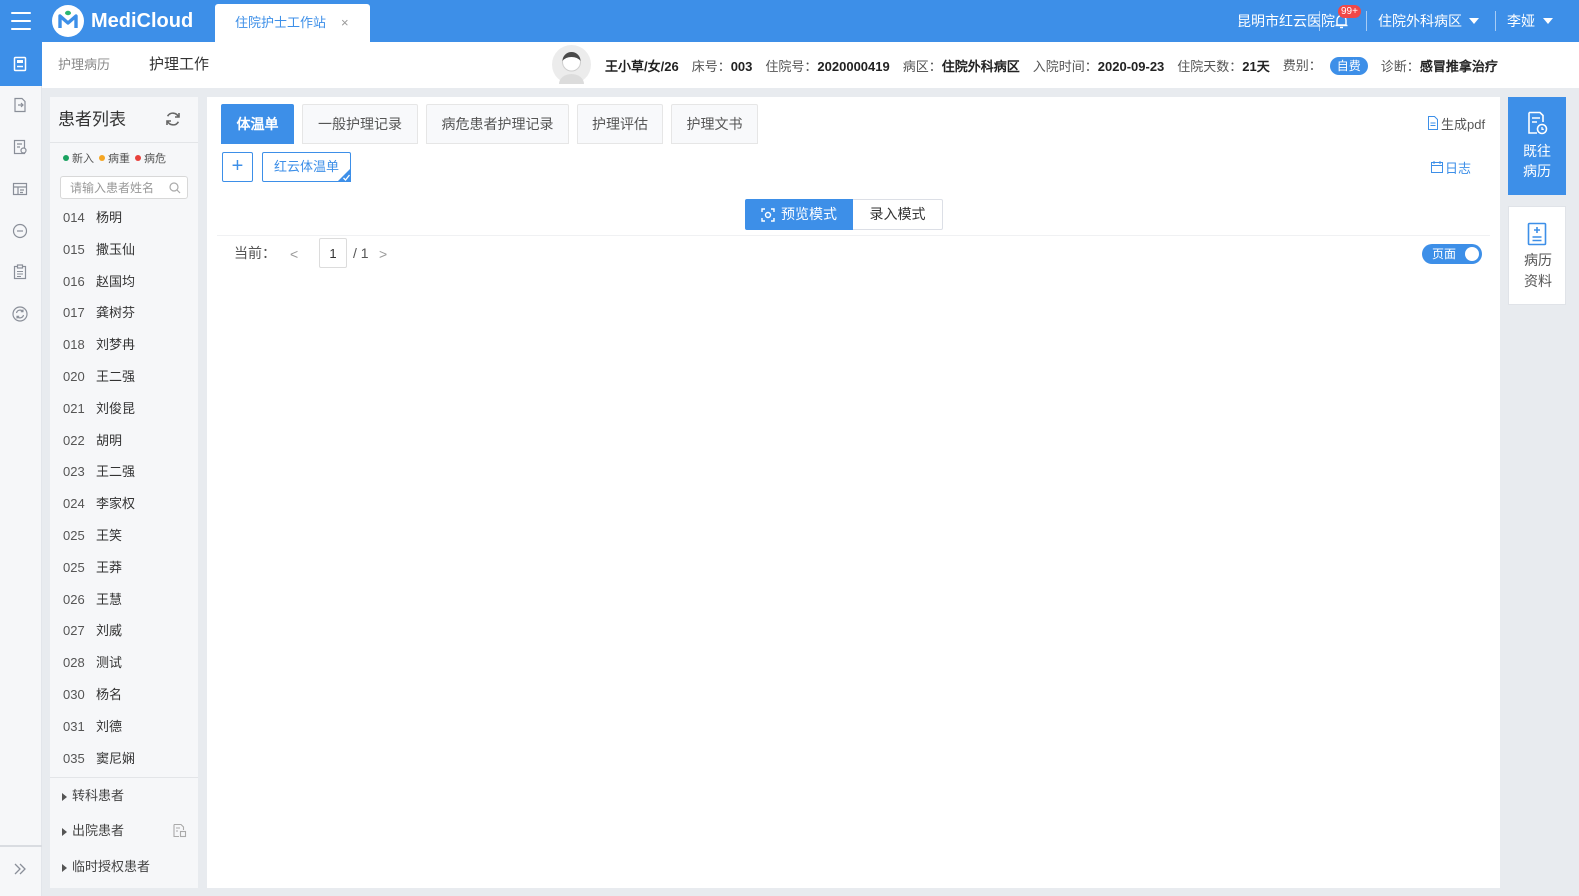 Image resolution: width=1579 pixels, height=896 pixels. I want to click on nav-divider, so click(21, 846).